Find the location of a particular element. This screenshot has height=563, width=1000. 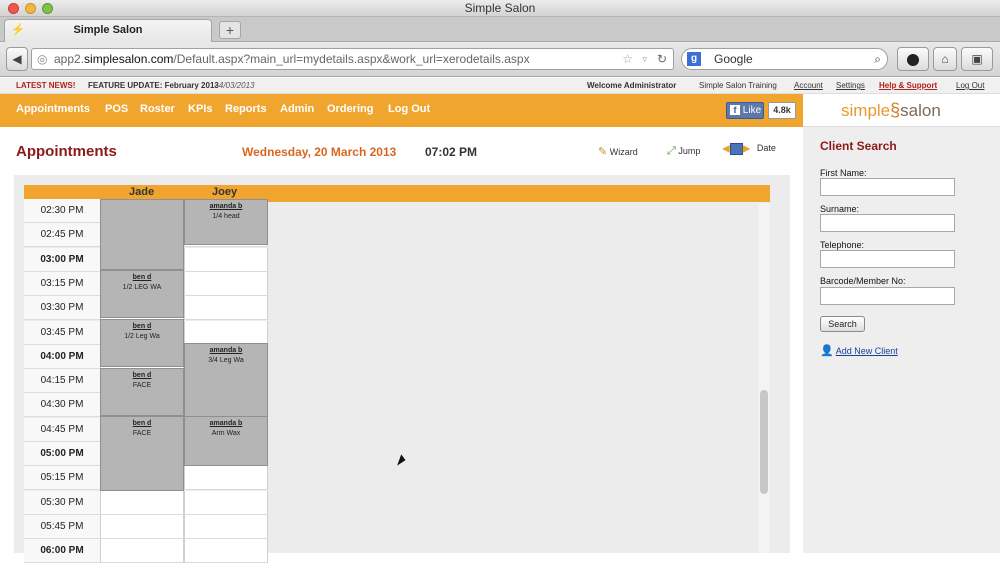

logo-text-simple: simple is located at coordinates (866, 110).